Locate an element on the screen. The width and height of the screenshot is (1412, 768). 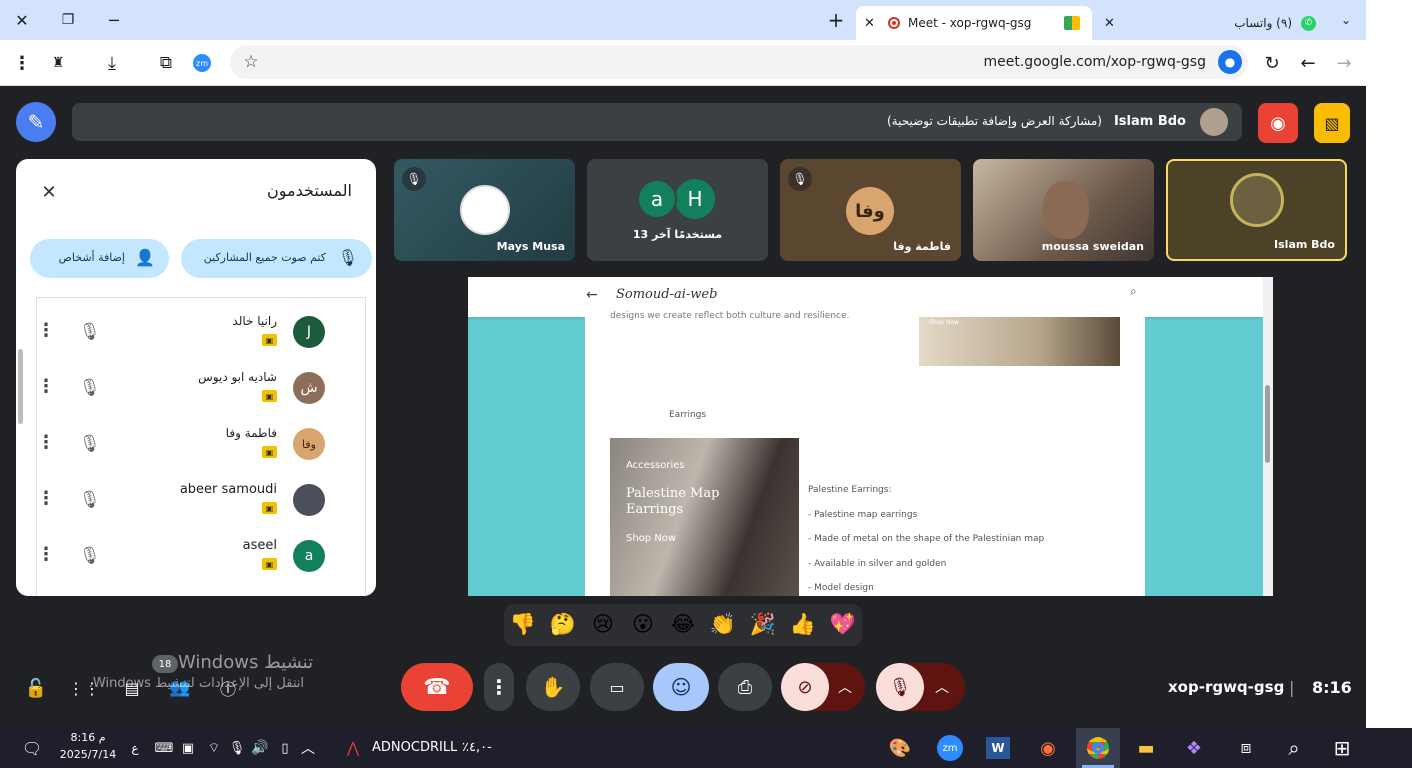
bookmark-star-icon: ☆ is located at coordinates (251, 62).